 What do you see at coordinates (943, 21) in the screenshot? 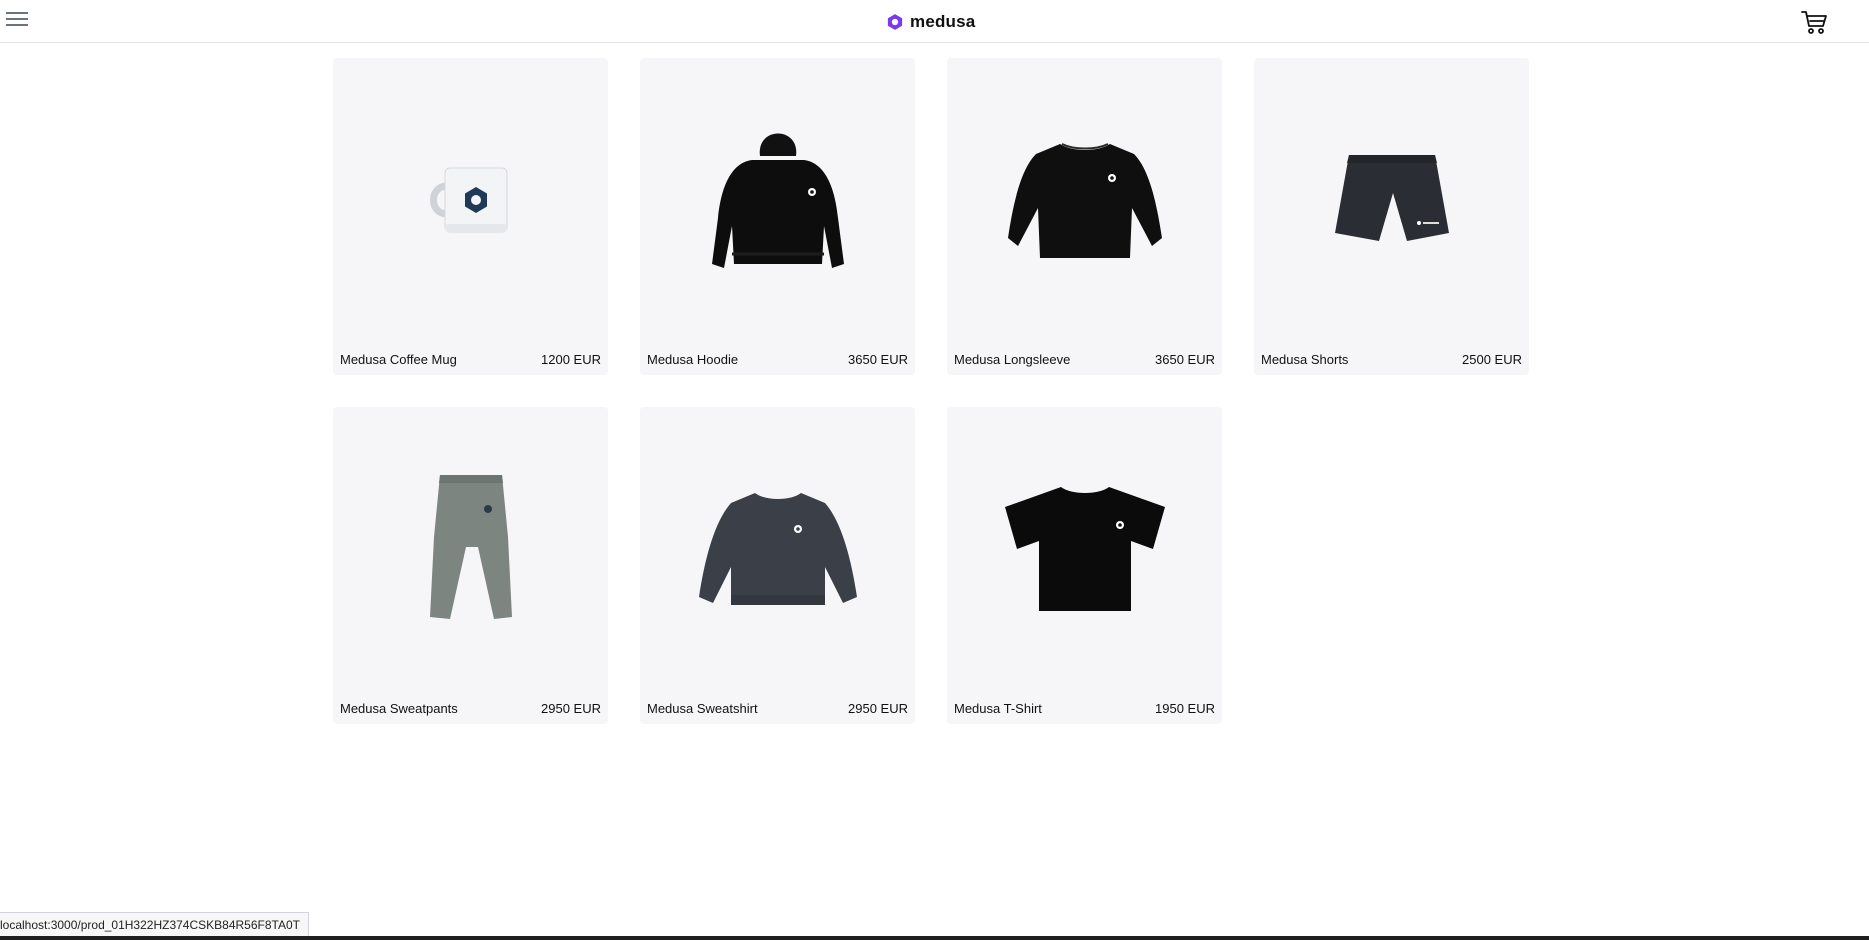
I see `brand-name: medusa` at bounding box center [943, 21].